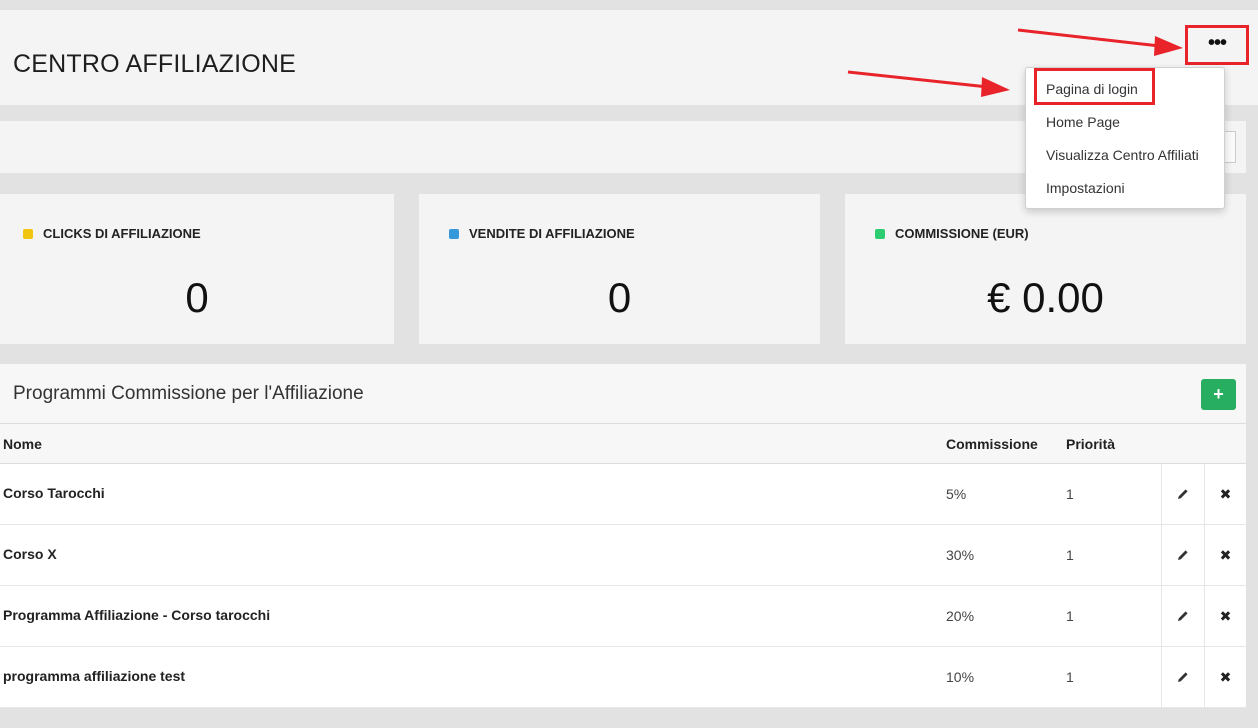 This screenshot has height=728, width=1258. I want to click on programs-title: Programmi Commissione per l'Affiliazione, so click(188, 393).